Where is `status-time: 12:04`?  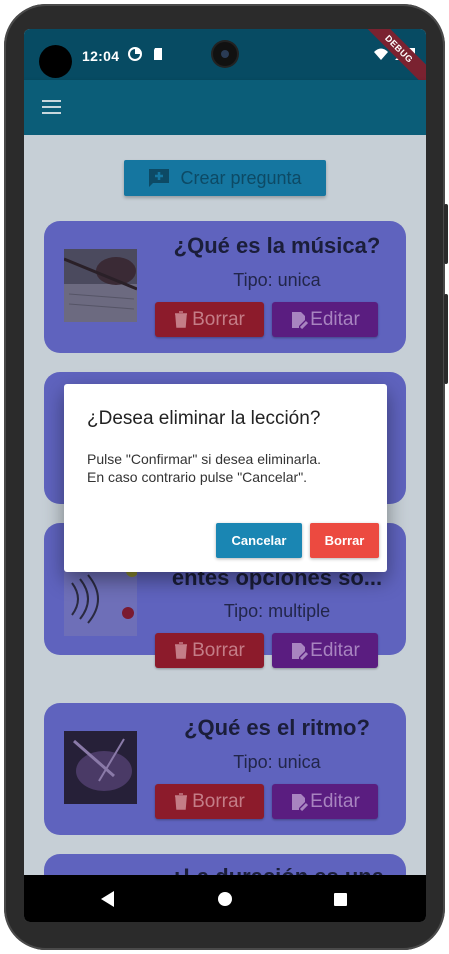 status-time: 12:04 is located at coordinates (101, 56).